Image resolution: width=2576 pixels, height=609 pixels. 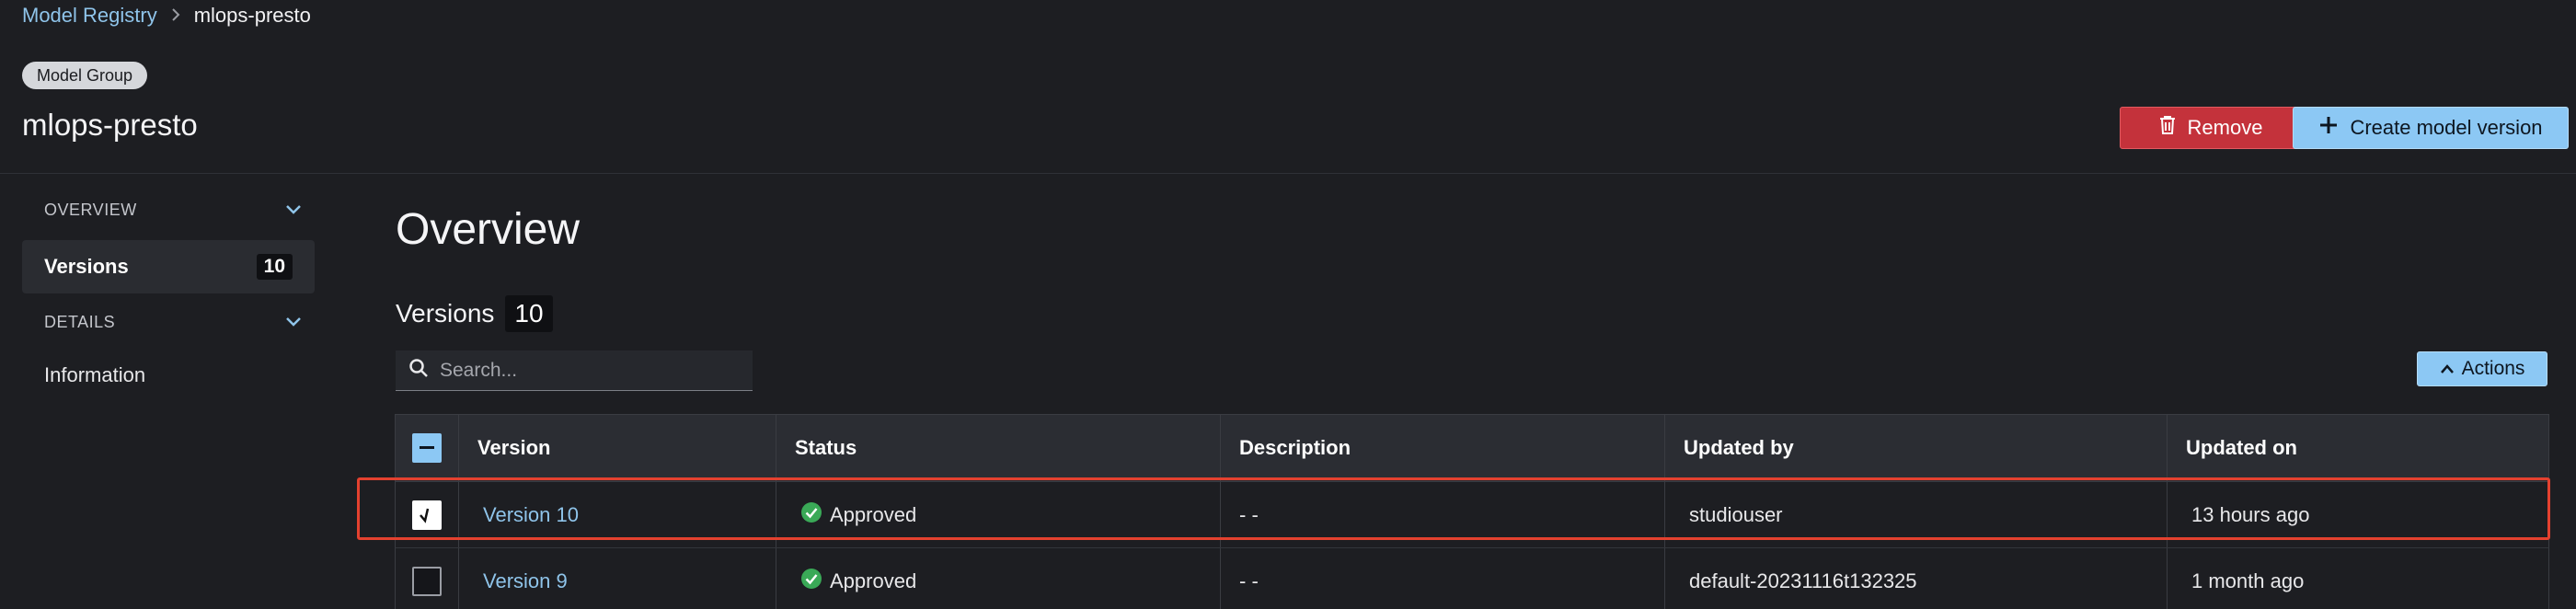 I want to click on updated-on-cell: 1 month ago, so click(x=2357, y=578).